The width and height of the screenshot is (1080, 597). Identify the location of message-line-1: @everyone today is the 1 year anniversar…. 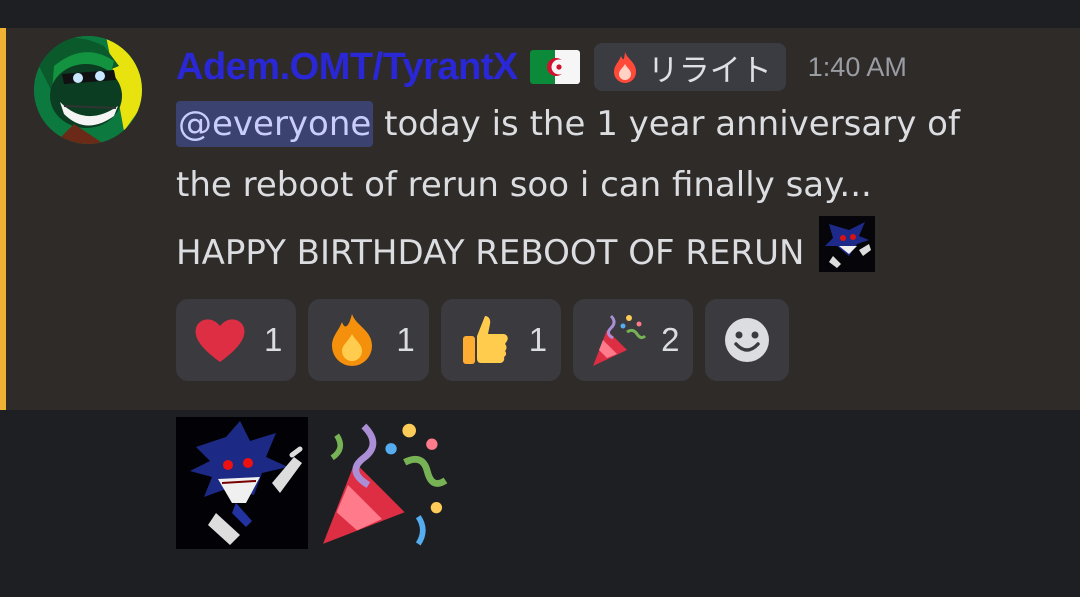
(616, 124).